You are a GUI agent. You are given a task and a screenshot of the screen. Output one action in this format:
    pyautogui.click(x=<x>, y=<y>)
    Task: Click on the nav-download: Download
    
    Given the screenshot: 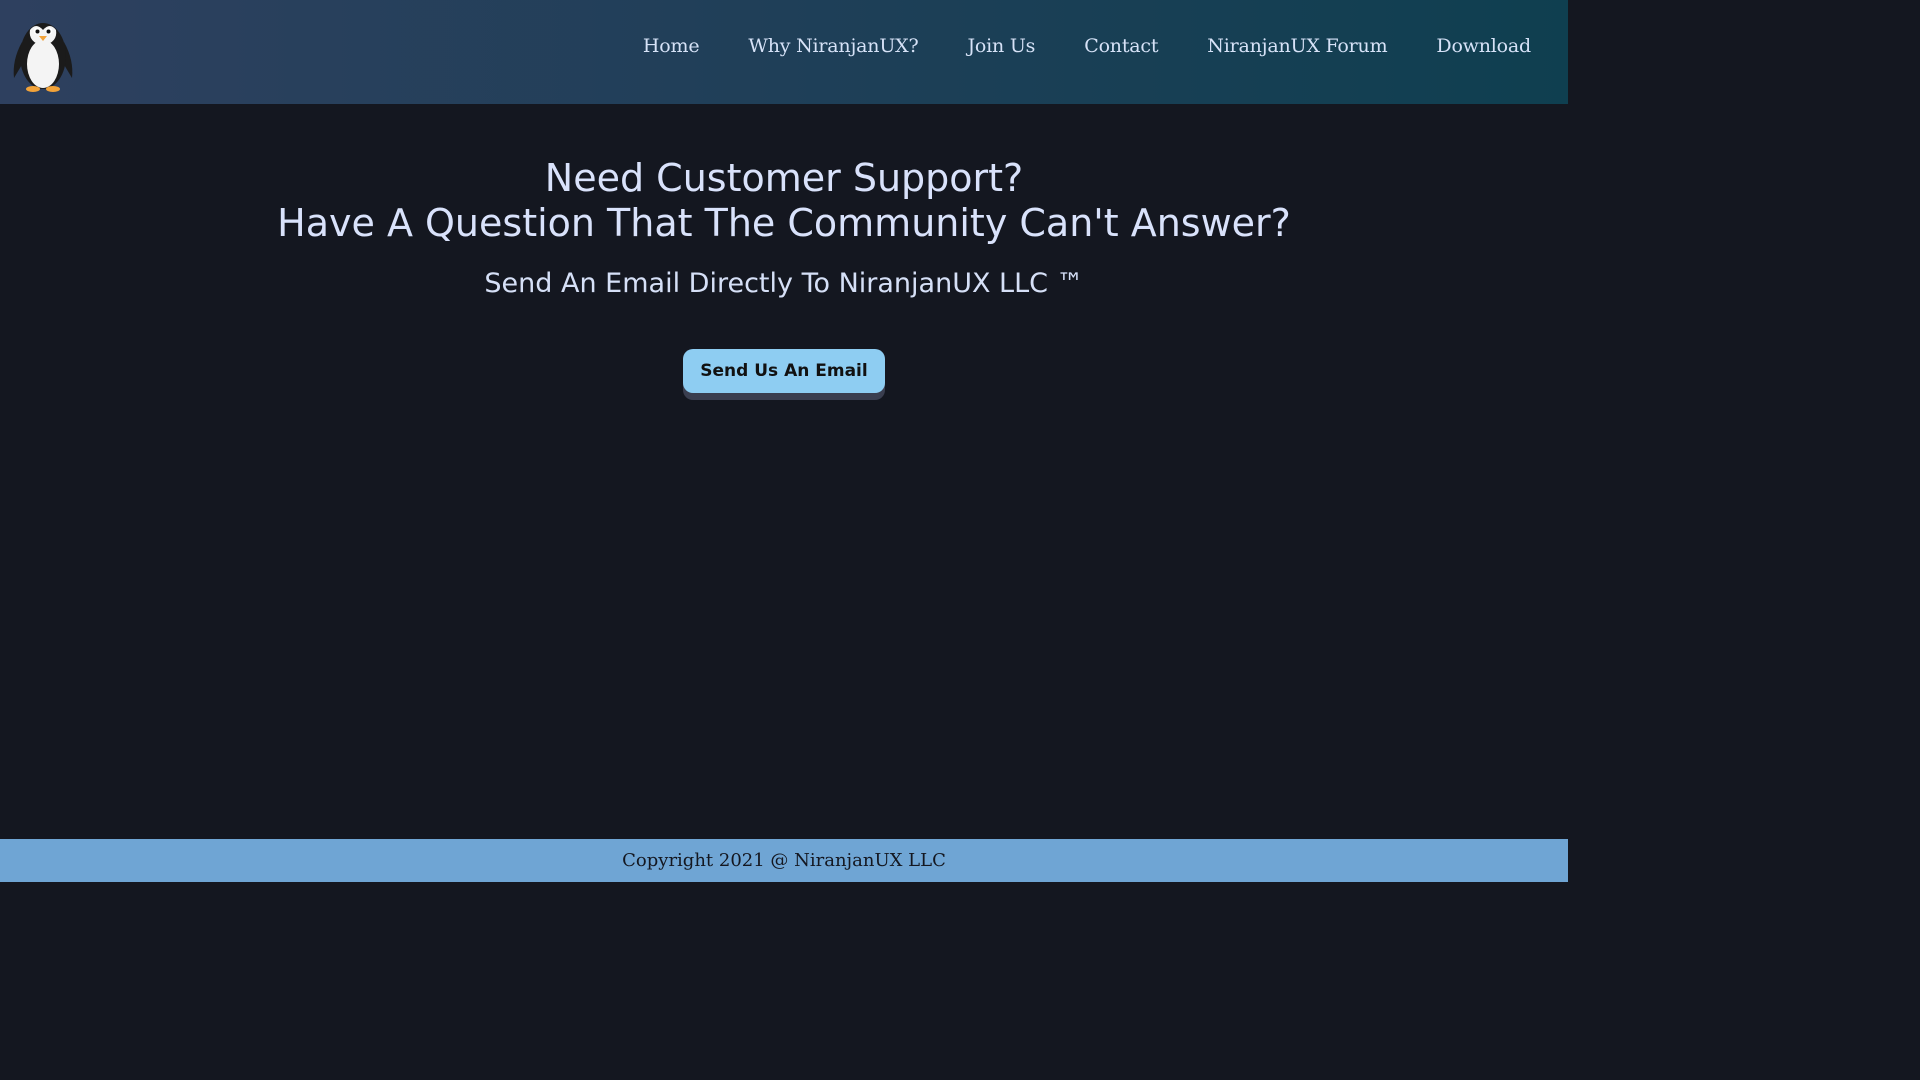 What is the action you would take?
    pyautogui.click(x=1483, y=46)
    